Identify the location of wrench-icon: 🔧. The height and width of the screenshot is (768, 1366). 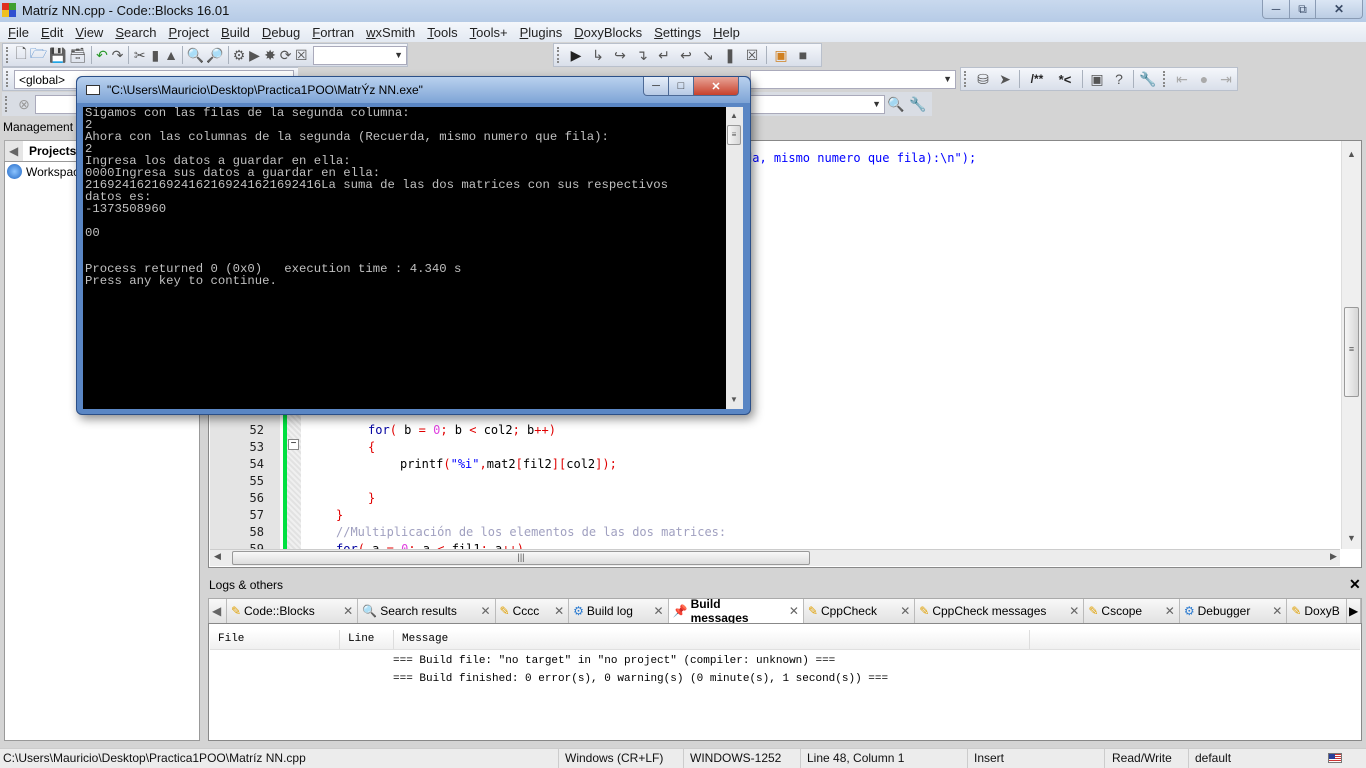
(1148, 79).